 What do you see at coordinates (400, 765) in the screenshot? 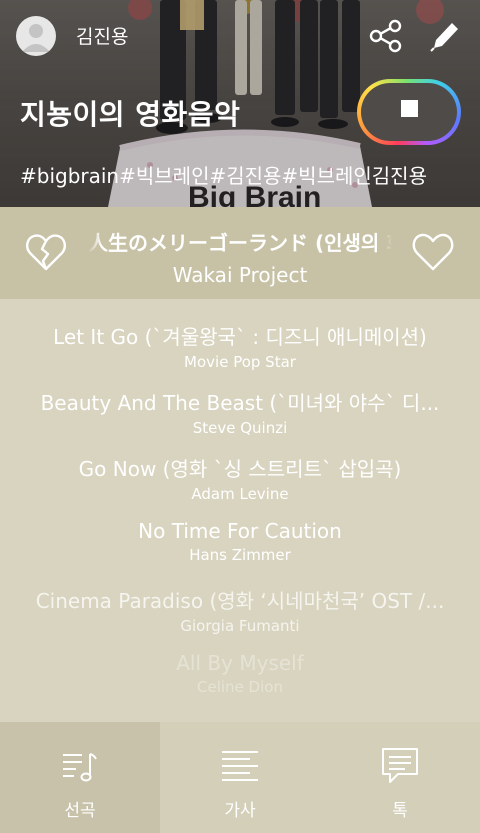
I see `chat-icon` at bounding box center [400, 765].